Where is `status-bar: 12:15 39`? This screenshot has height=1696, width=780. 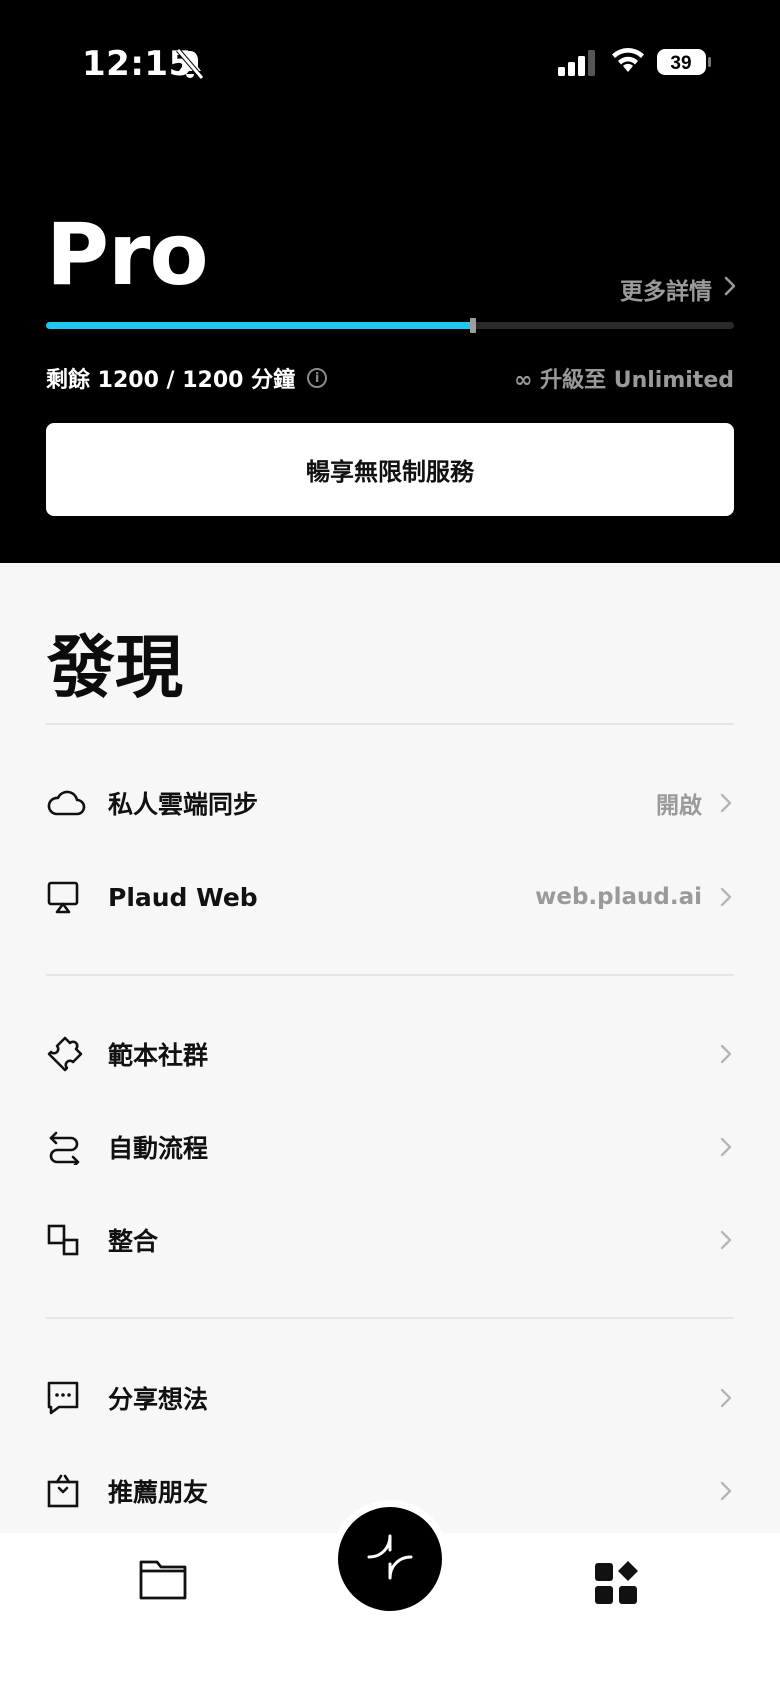
status-bar: 12:15 39 is located at coordinates (390, 65).